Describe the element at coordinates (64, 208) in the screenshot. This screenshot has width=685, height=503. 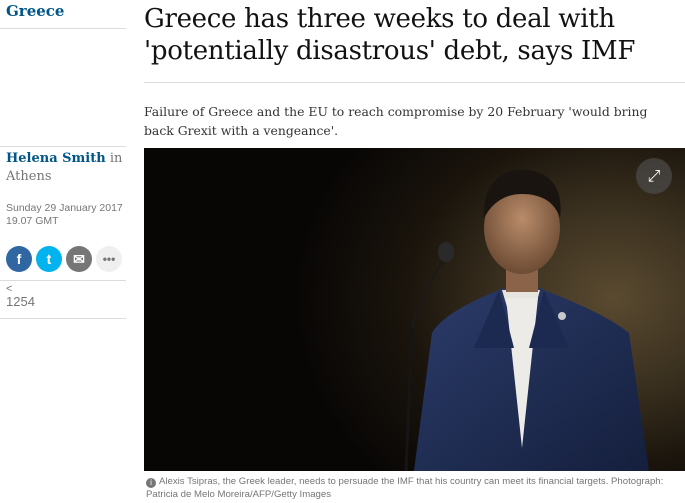
I see `publish-date: Sunday 29 January 2017` at that location.